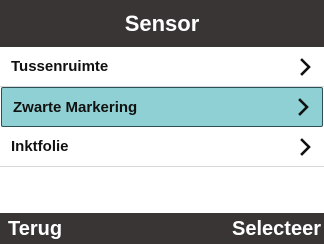 This screenshot has width=324, height=244. Describe the element at coordinates (276, 229) in the screenshot. I see `select-button: Selecteer` at that location.